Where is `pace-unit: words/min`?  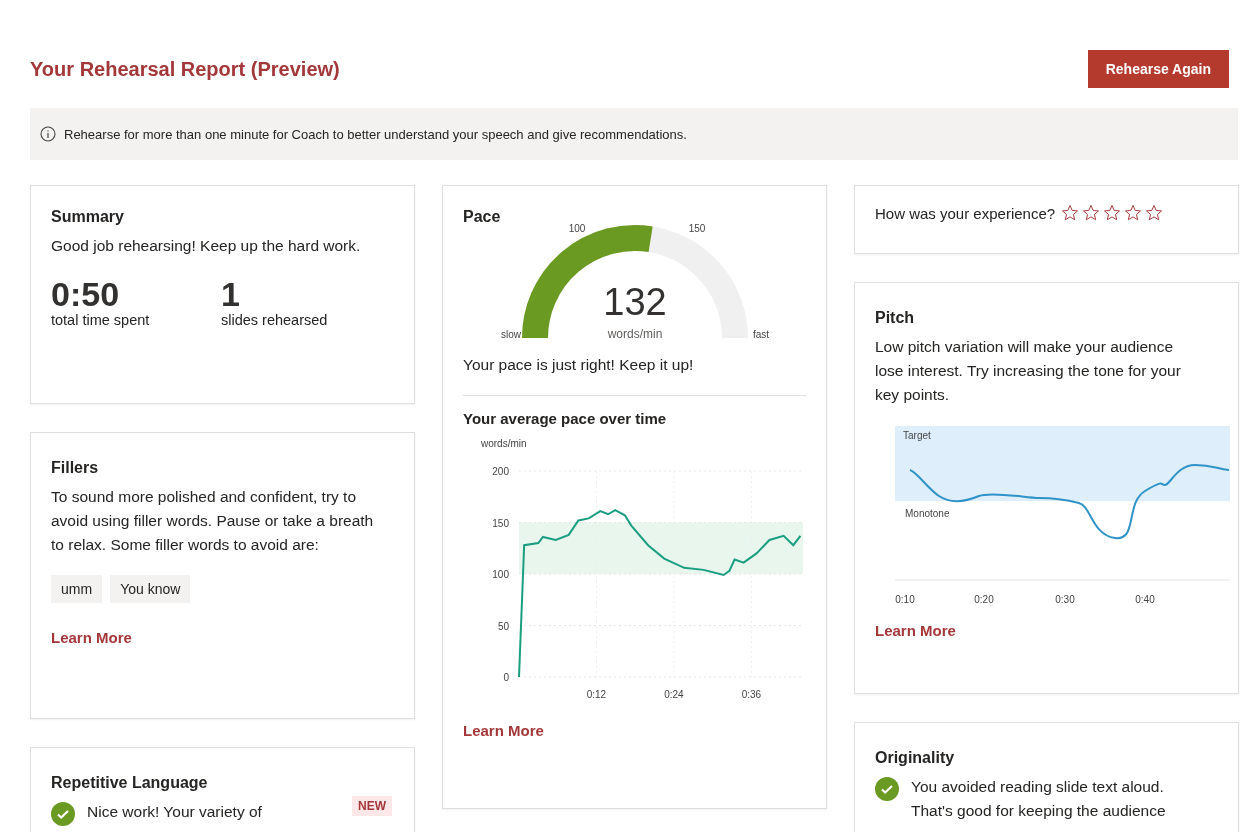
pace-unit: words/min is located at coordinates (634, 334).